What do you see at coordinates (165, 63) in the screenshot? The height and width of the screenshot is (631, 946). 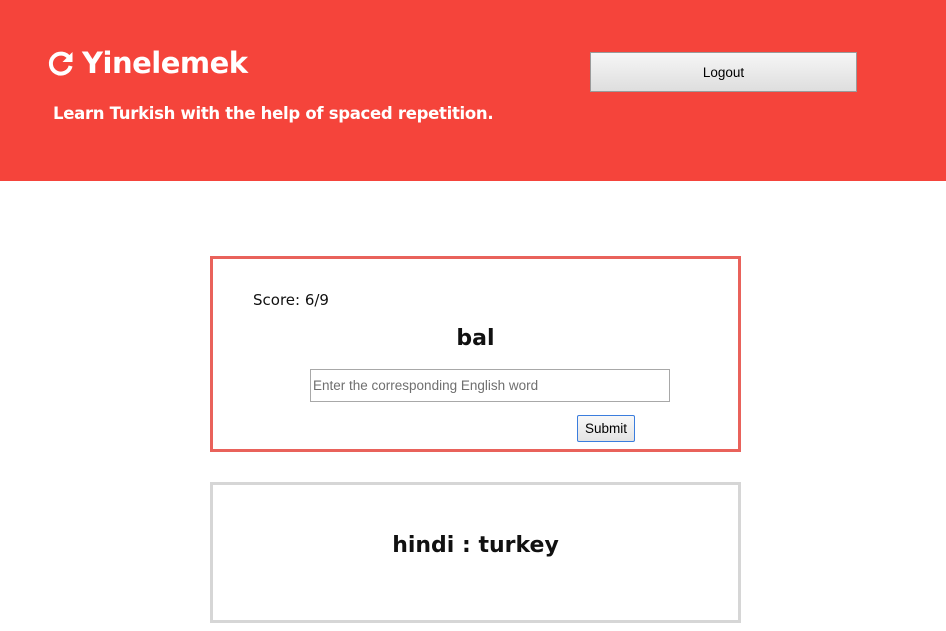 I see `app-title: Yinelemek` at bounding box center [165, 63].